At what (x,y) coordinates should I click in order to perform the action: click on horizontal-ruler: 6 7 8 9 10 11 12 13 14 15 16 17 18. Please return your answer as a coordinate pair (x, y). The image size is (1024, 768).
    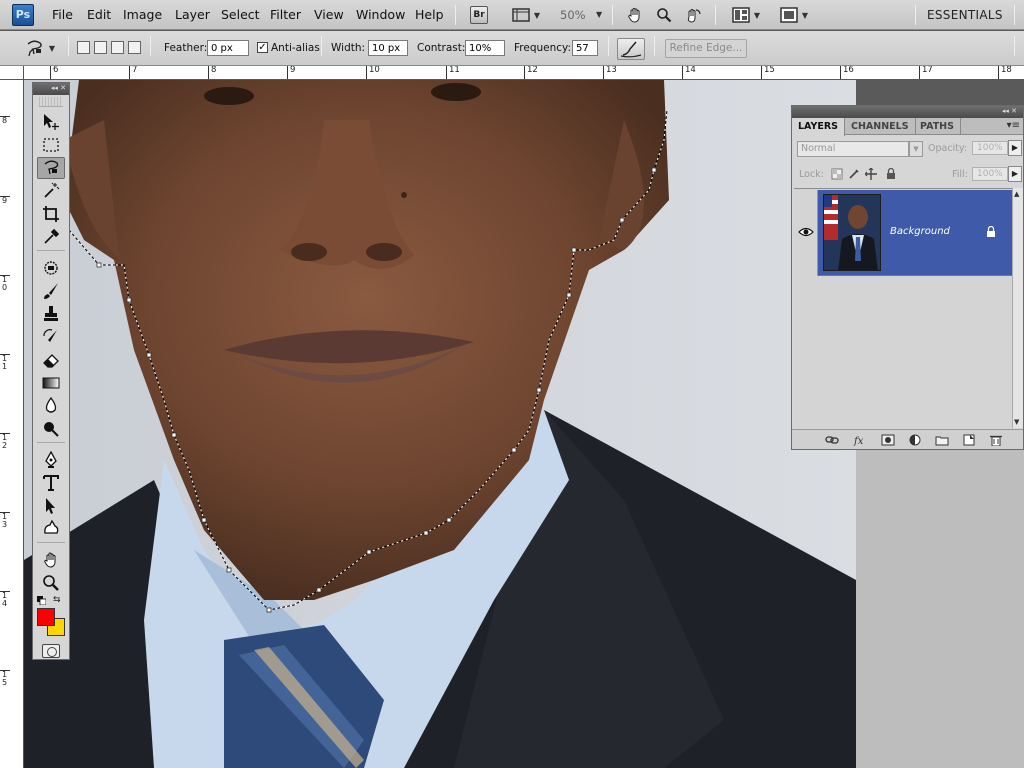
    Looking at the image, I should click on (524, 73).